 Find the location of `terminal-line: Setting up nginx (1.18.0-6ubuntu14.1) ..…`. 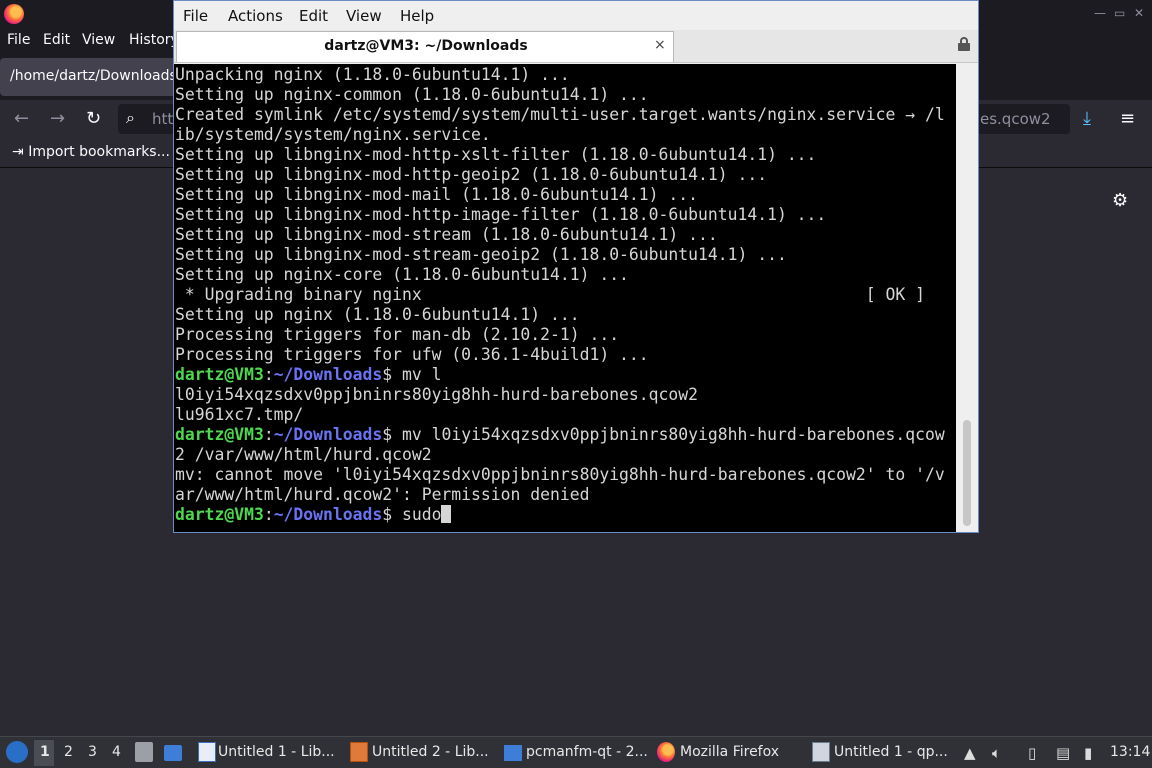

terminal-line: Setting up nginx (1.18.0-6ubuntu14.1) ..… is located at coordinates (377, 314).